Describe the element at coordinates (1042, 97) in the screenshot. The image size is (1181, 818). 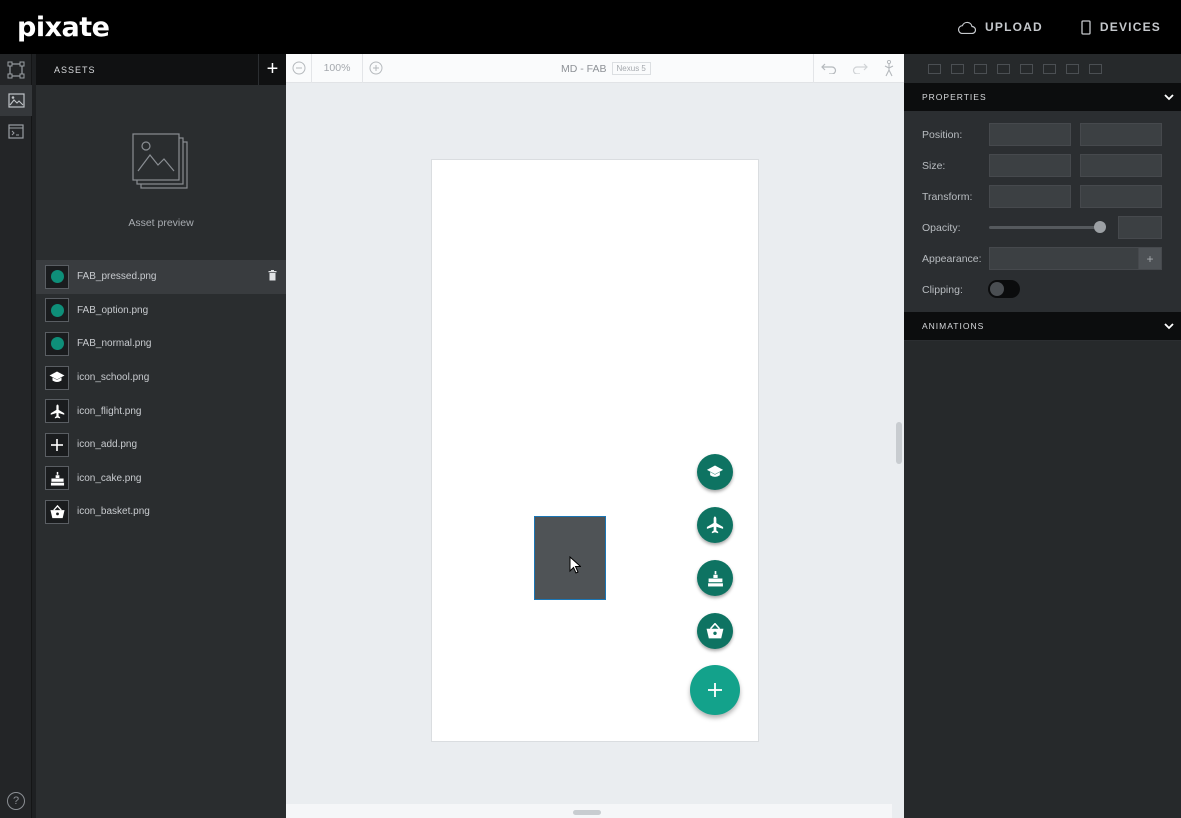
I see `properties-header: PROPERTIES` at that location.